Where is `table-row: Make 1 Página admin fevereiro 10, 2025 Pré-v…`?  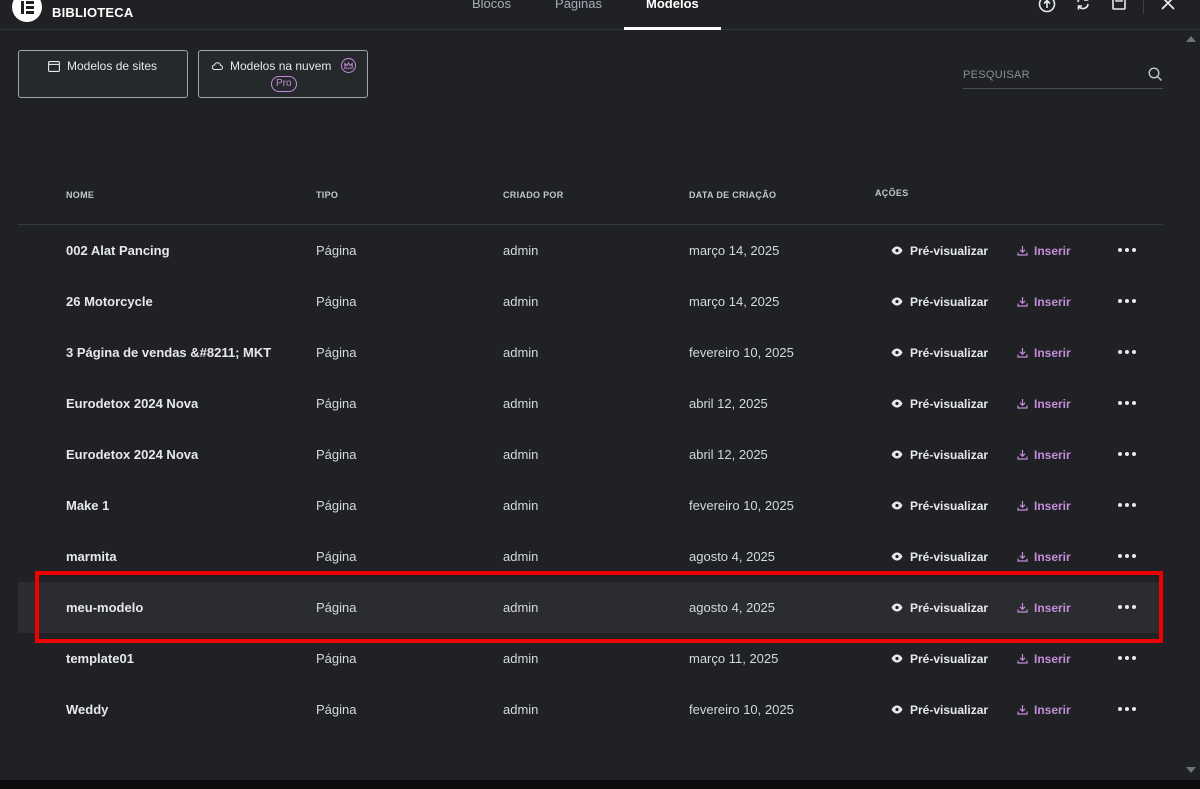
table-row: Make 1 Página admin fevereiro 10, 2025 Pré-v… is located at coordinates (590, 505).